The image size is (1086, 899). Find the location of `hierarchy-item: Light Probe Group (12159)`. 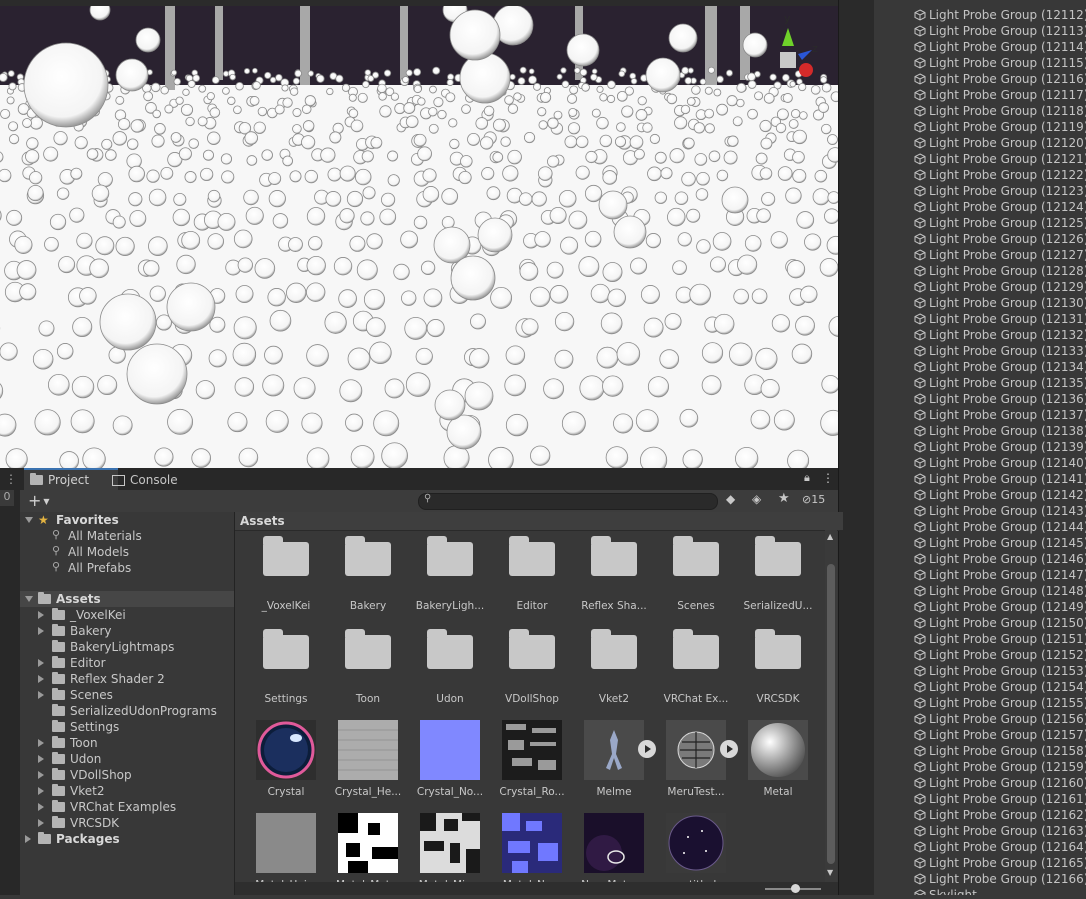

hierarchy-item: Light Probe Group (12159) is located at coordinates (1000, 767).